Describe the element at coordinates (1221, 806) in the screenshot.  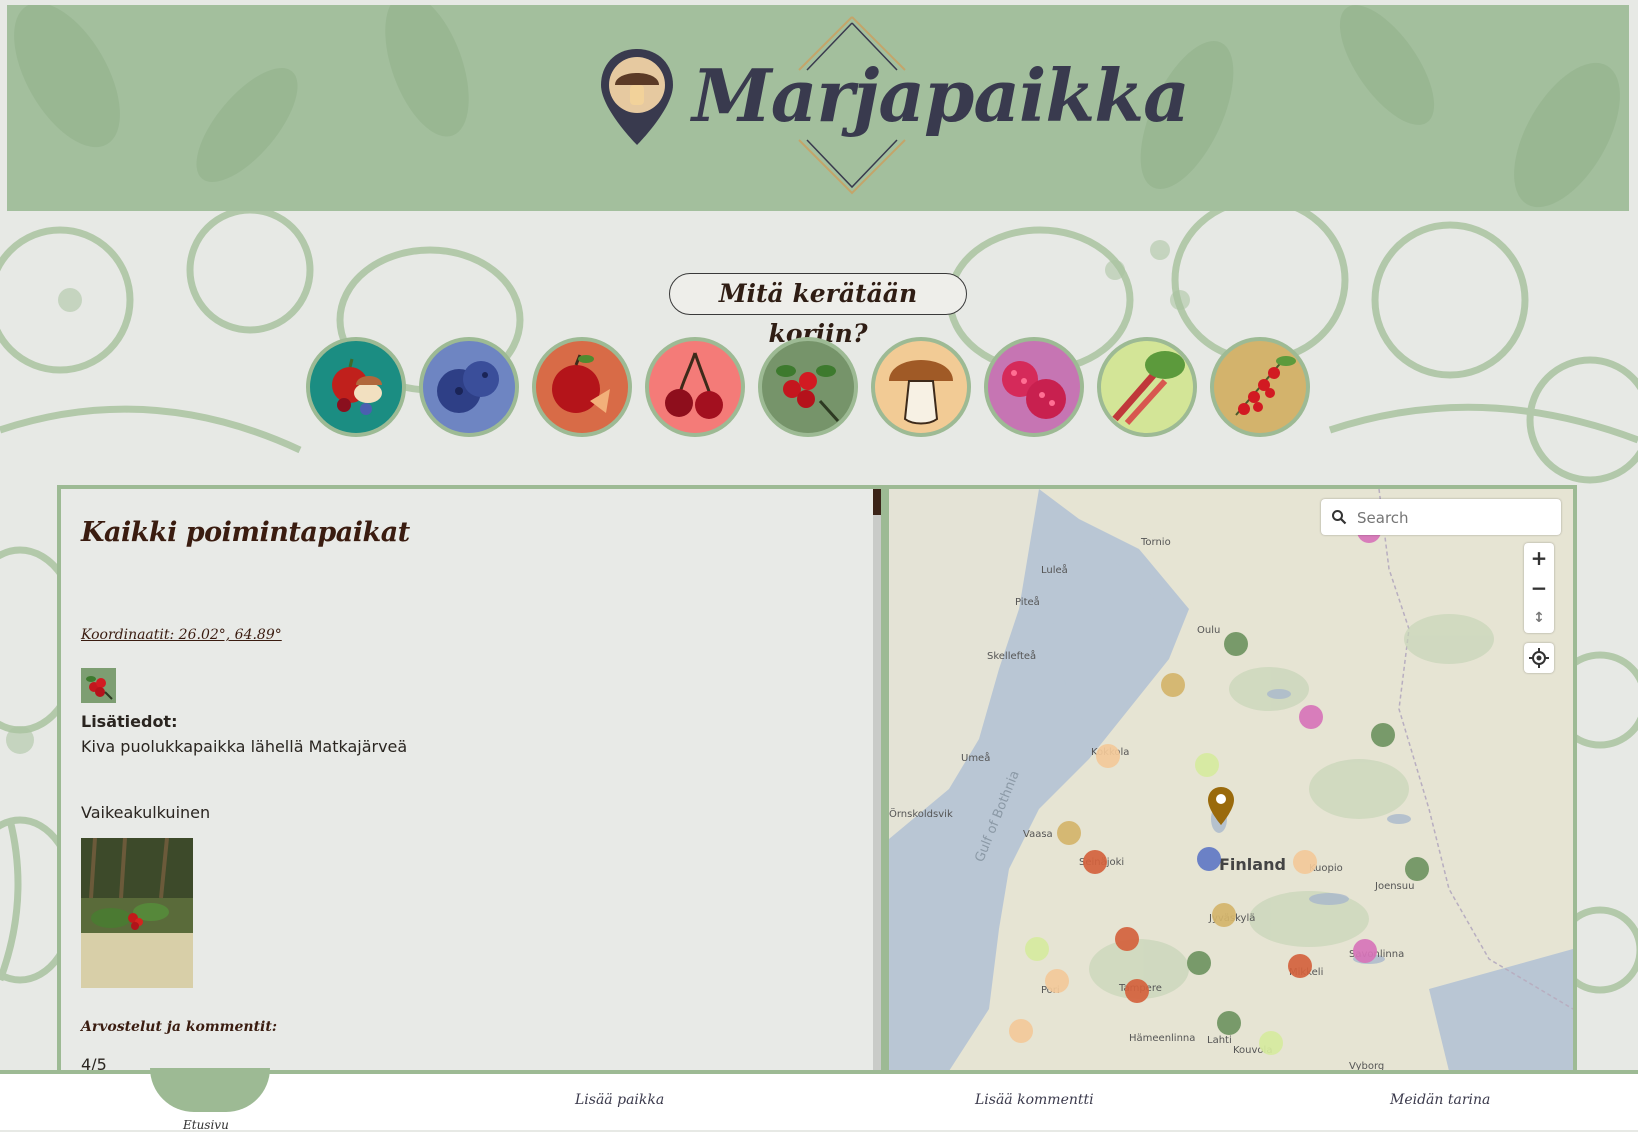
I see `selected-location-pin-icon` at that location.